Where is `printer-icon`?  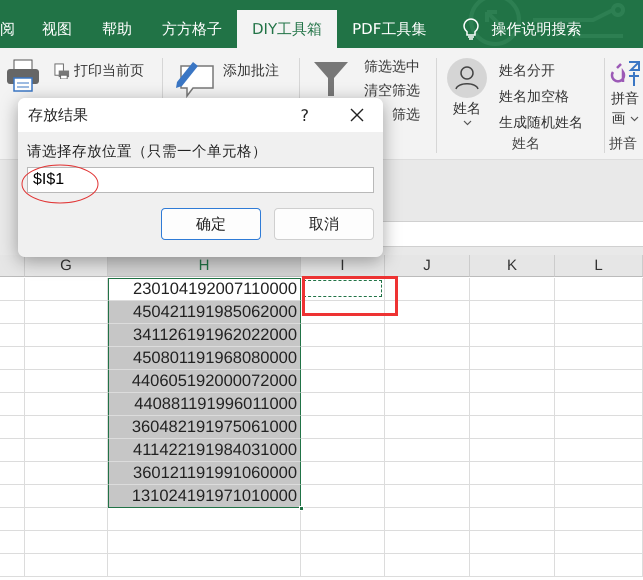
printer-icon is located at coordinates (23, 75).